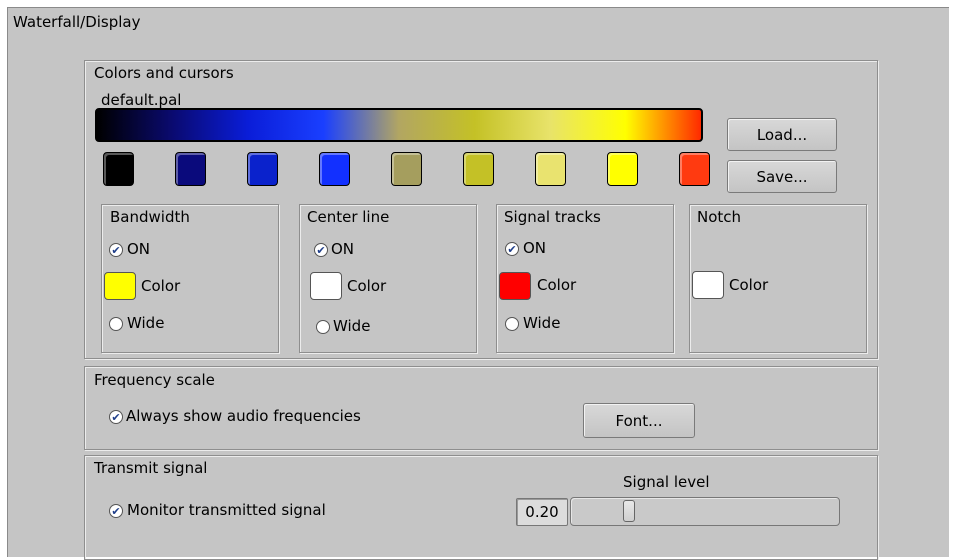 The height and width of the screenshot is (560, 955). Describe the element at coordinates (139, 249) in the screenshot. I see `bandwidth-on-label: ON` at that location.